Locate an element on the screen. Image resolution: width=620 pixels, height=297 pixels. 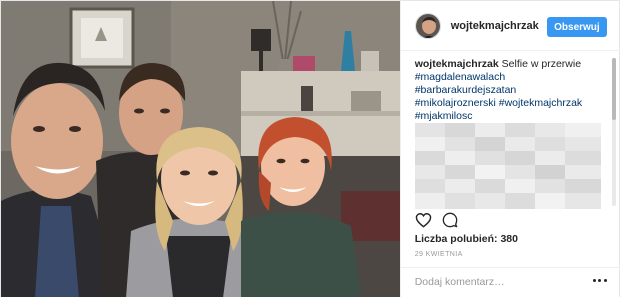
hashtag-link: #mjakmilosc is located at coordinates (510, 116).